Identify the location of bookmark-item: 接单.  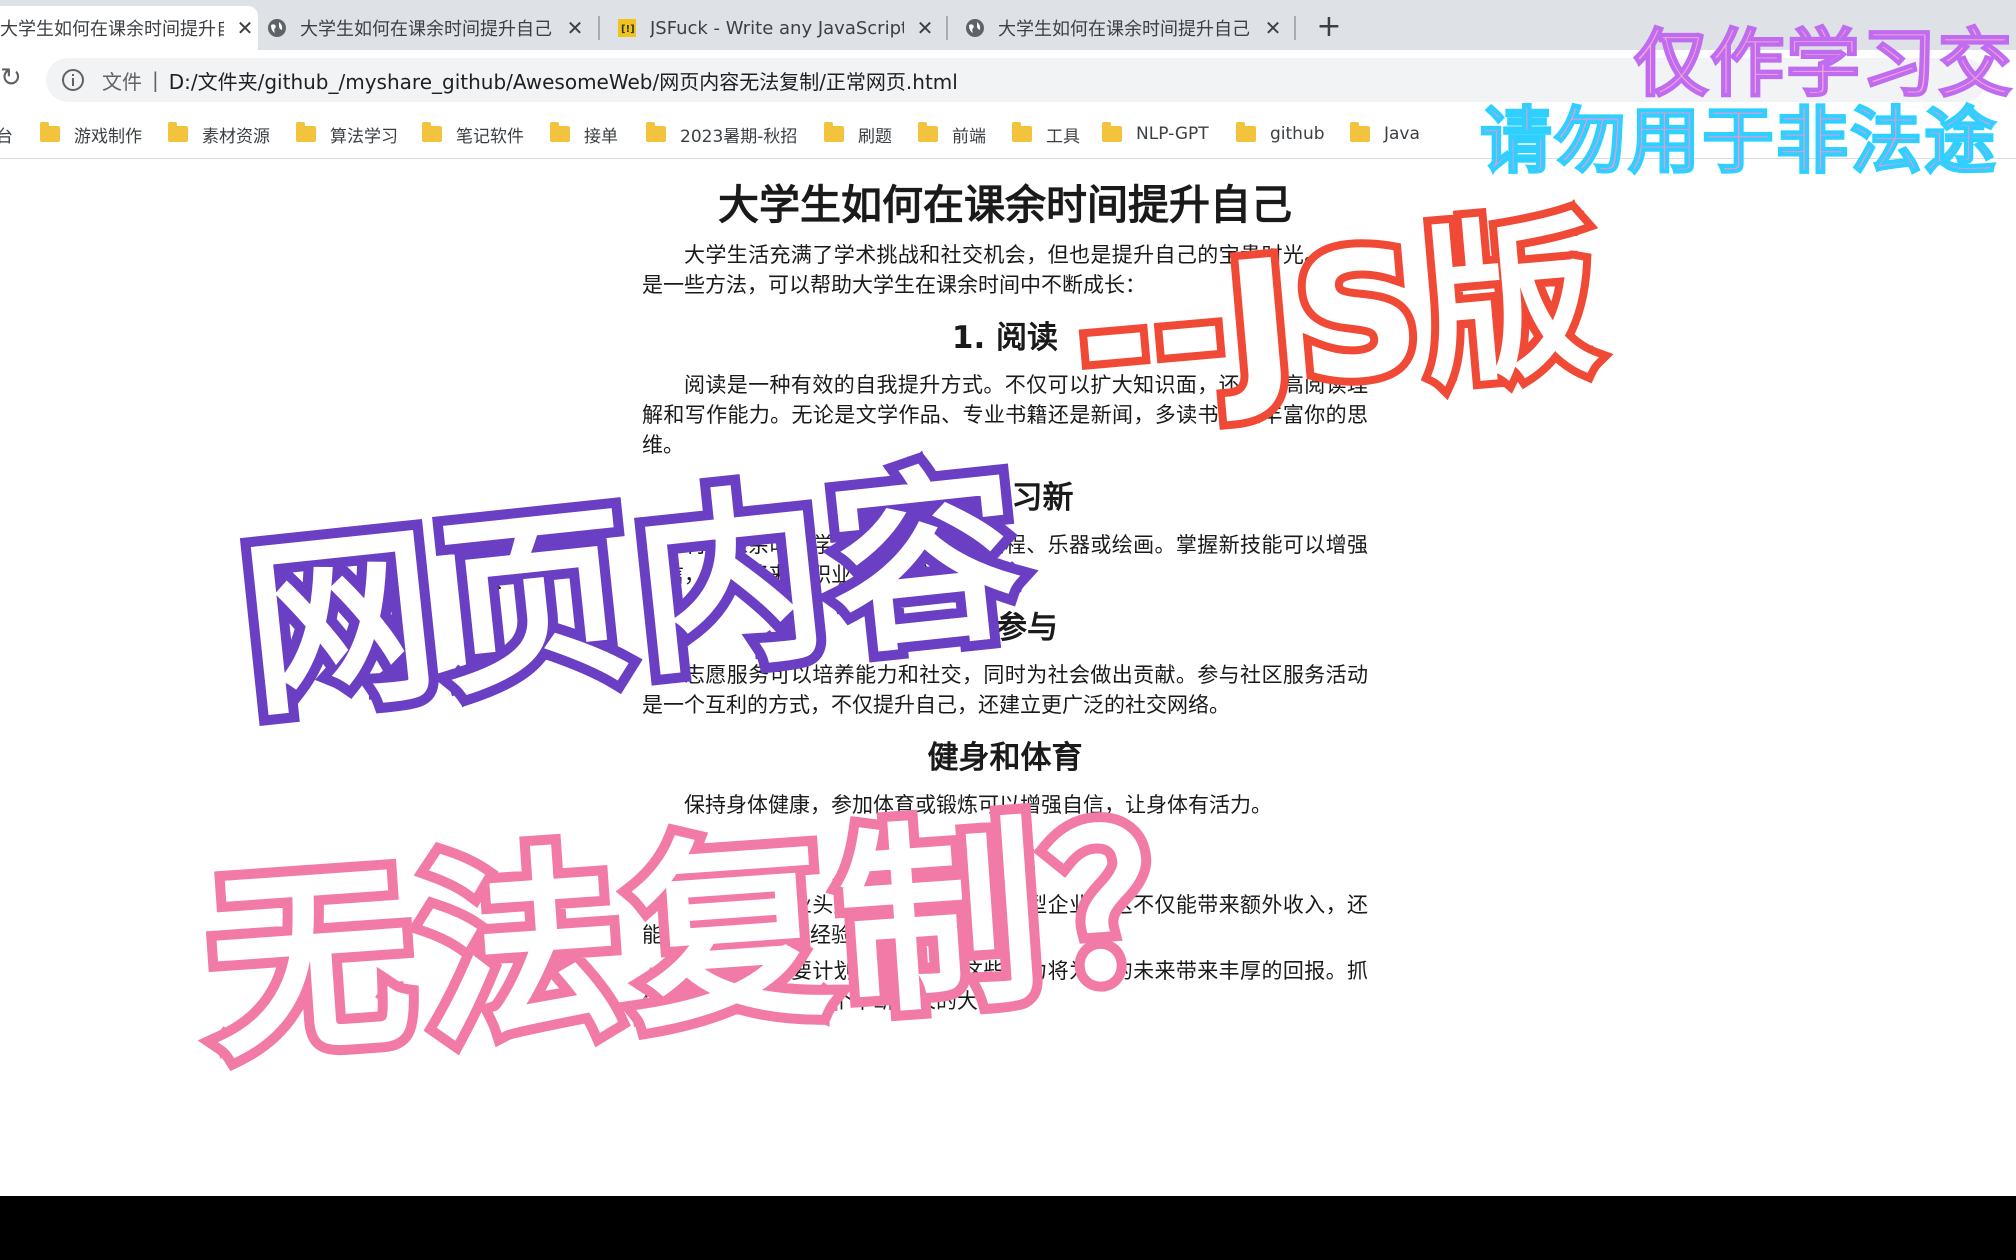
(584, 134).